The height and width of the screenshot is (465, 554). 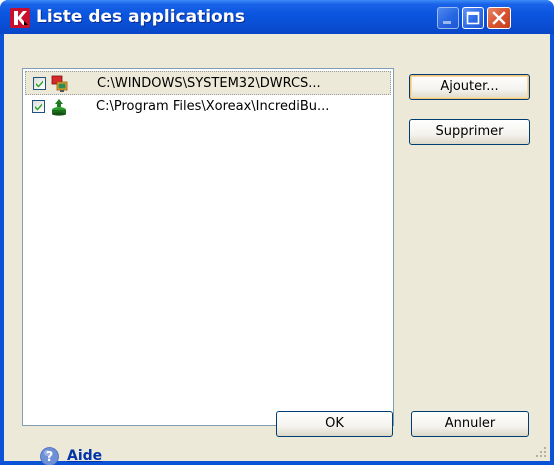 I want to click on minimize-icon, so click(x=447, y=22).